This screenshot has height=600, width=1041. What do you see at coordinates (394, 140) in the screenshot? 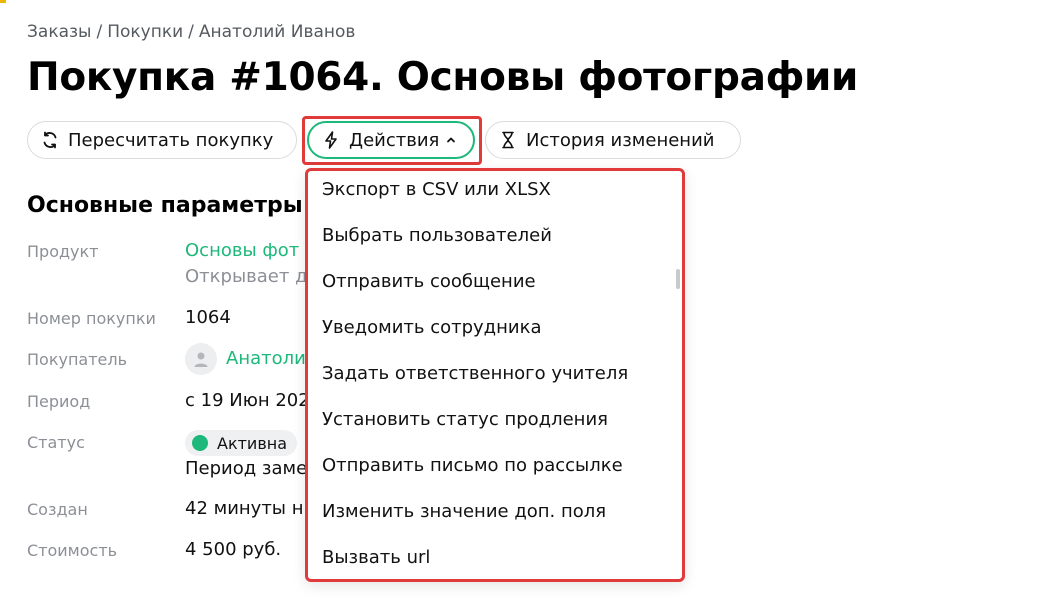
I see `actions-label: Действия` at bounding box center [394, 140].